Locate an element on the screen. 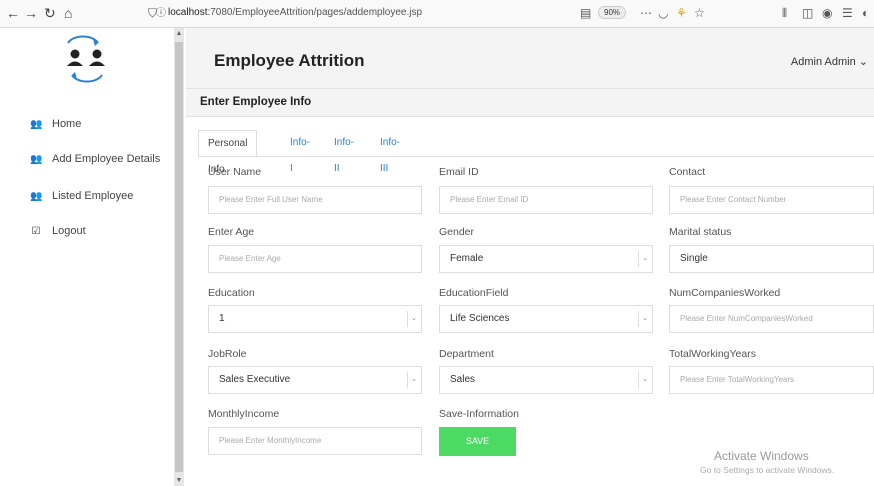 The width and height of the screenshot is (874, 486). user-menu: Admin Admin ⌄ is located at coordinates (829, 61).